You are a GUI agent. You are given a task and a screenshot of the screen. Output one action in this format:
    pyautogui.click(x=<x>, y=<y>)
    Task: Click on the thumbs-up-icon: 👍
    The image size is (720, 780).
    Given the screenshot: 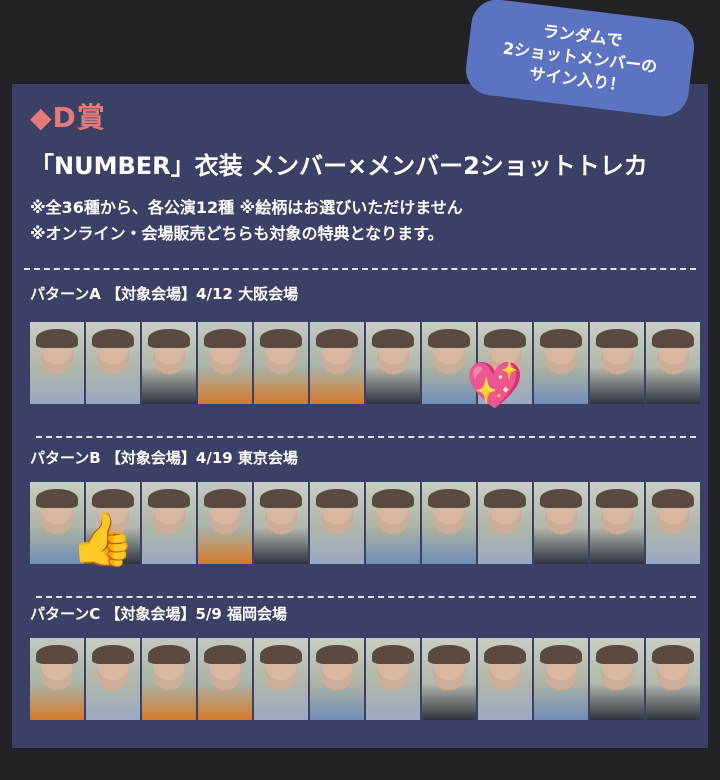 What is the action you would take?
    pyautogui.click(x=102, y=540)
    